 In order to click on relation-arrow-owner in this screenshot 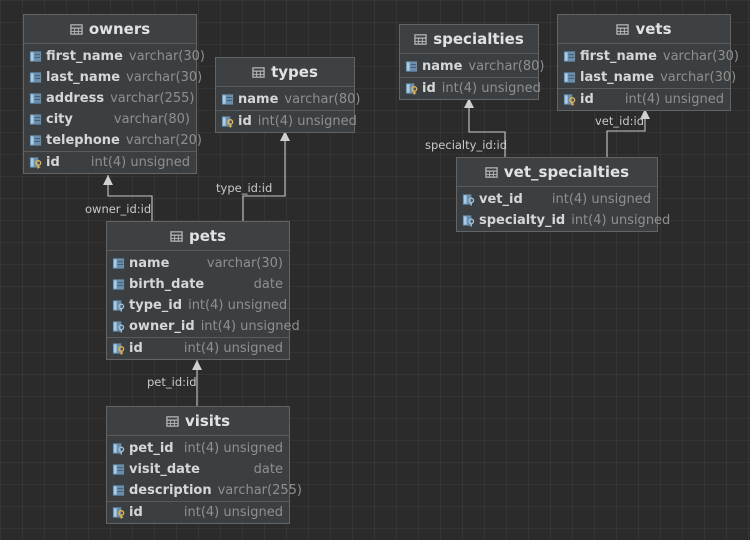, I will do `click(108, 180)`.